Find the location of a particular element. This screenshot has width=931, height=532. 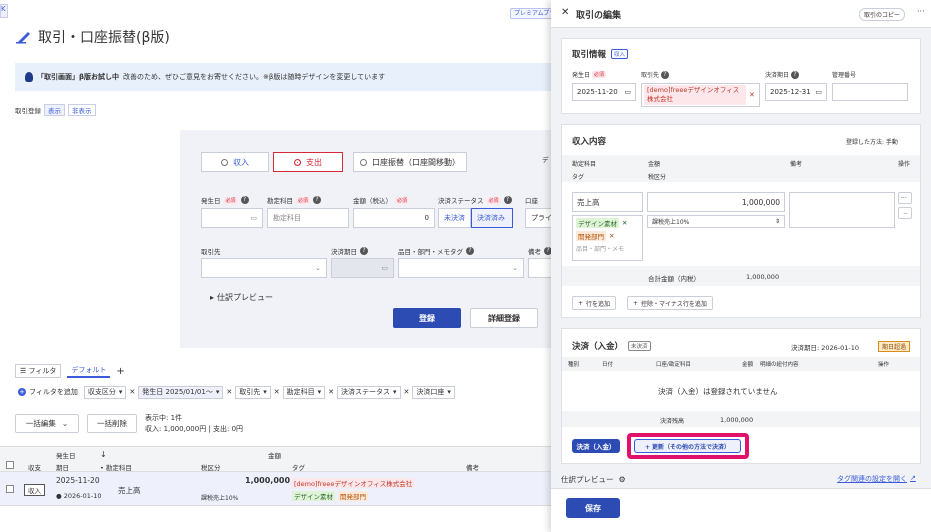

bulk-edit-button: 一括編集 ⌄ is located at coordinates (47, 423).